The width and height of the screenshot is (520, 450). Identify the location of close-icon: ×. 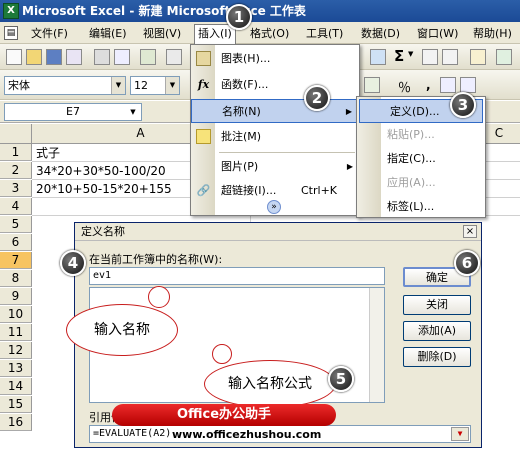
(470, 231).